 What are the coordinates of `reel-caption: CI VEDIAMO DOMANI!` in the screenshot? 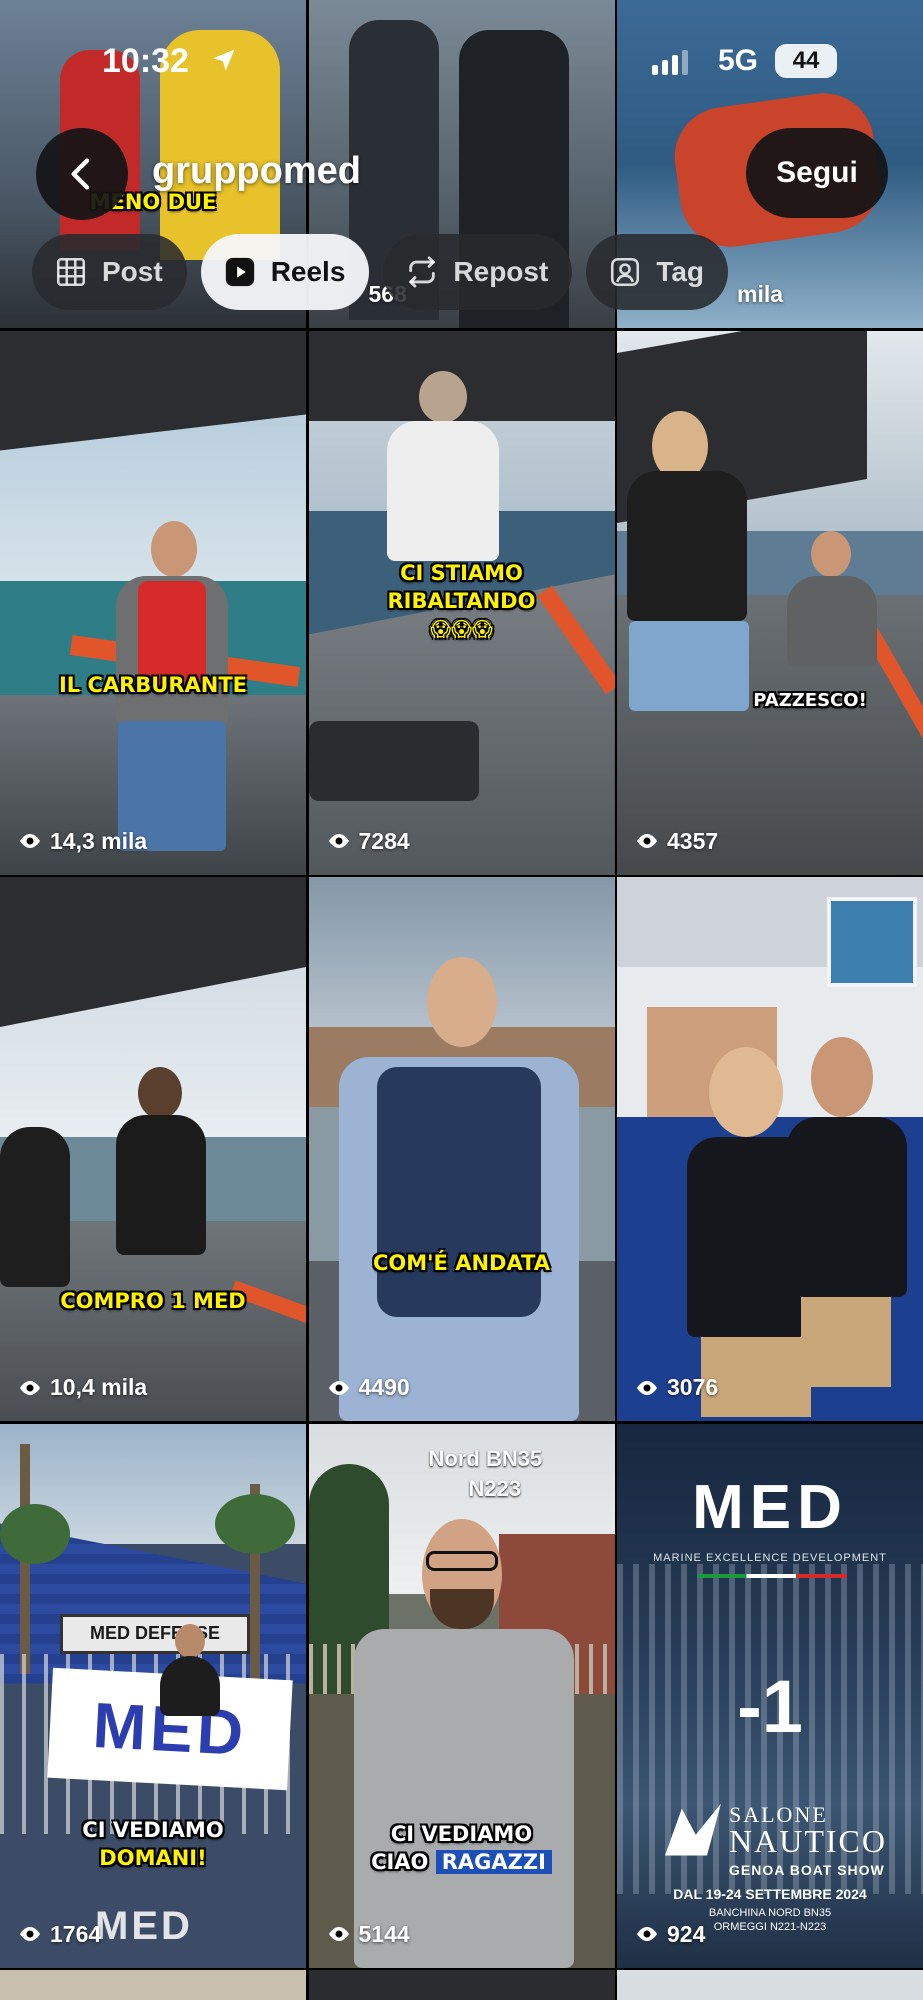 It's located at (153, 1843).